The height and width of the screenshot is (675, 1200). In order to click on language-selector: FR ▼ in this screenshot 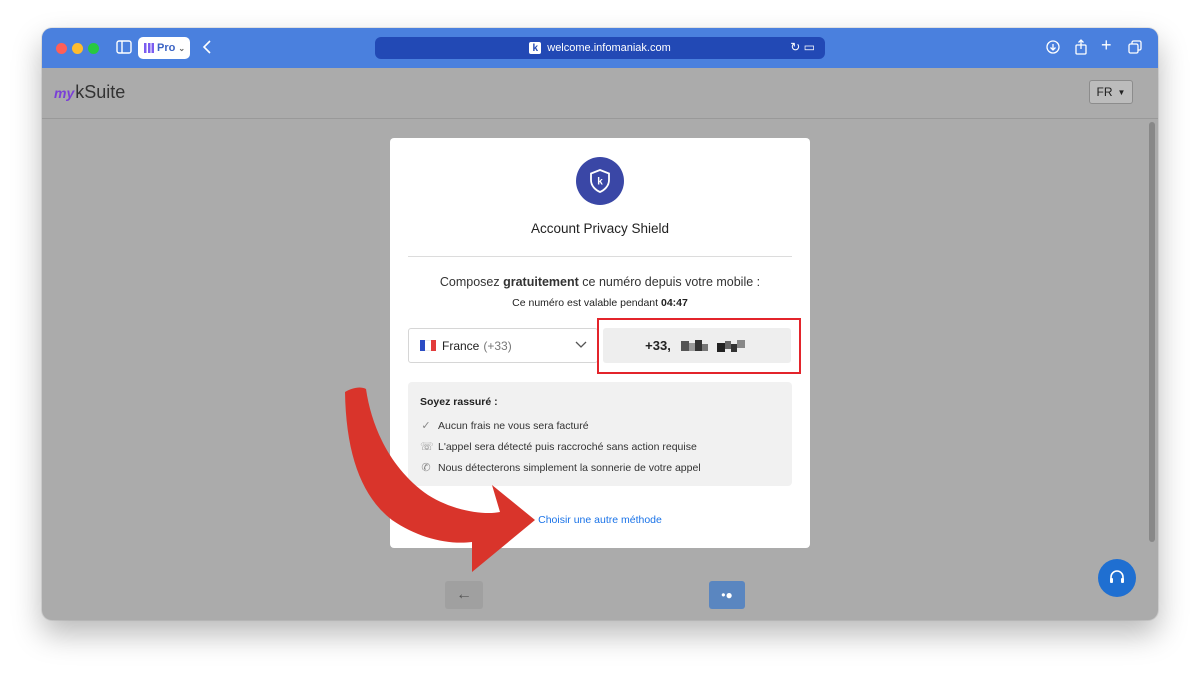, I will do `click(1111, 92)`.